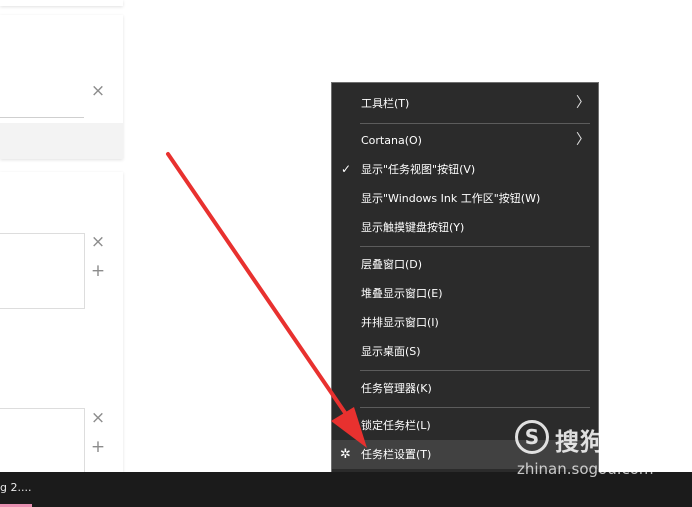  What do you see at coordinates (349, 427) in the screenshot?
I see `arrow-head` at bounding box center [349, 427].